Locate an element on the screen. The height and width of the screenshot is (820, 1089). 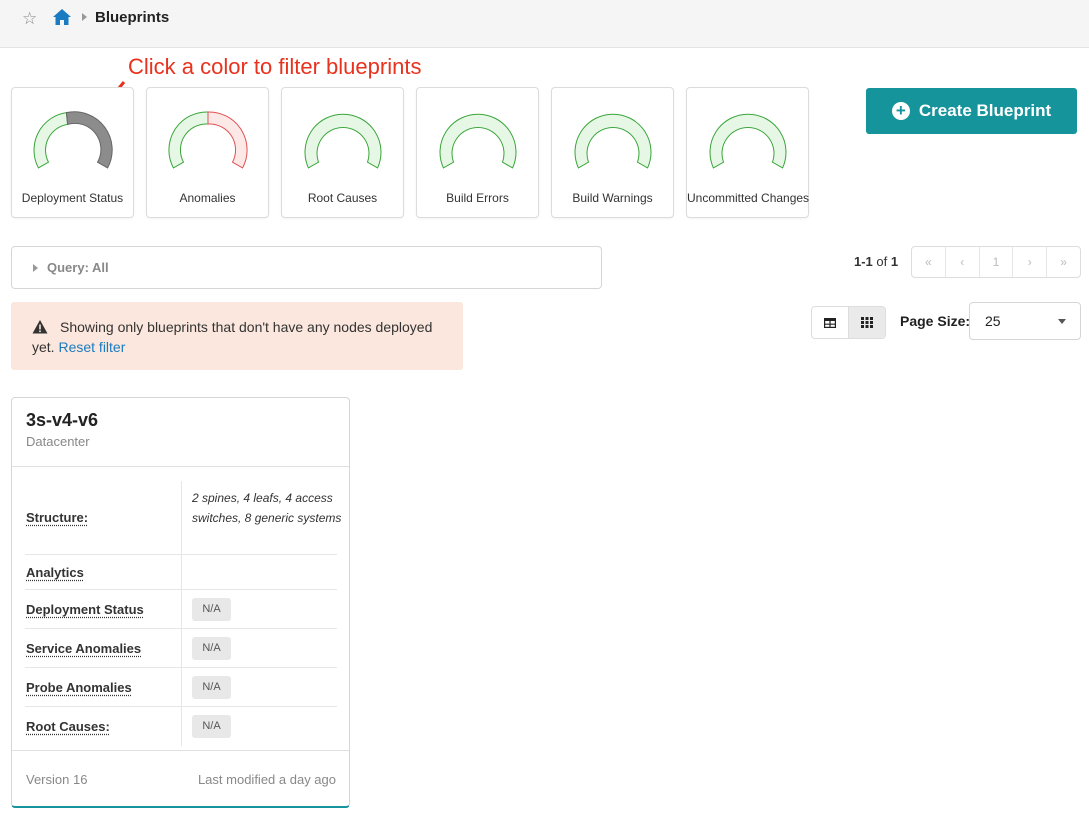
dropdown-caret-icon is located at coordinates (1062, 321).